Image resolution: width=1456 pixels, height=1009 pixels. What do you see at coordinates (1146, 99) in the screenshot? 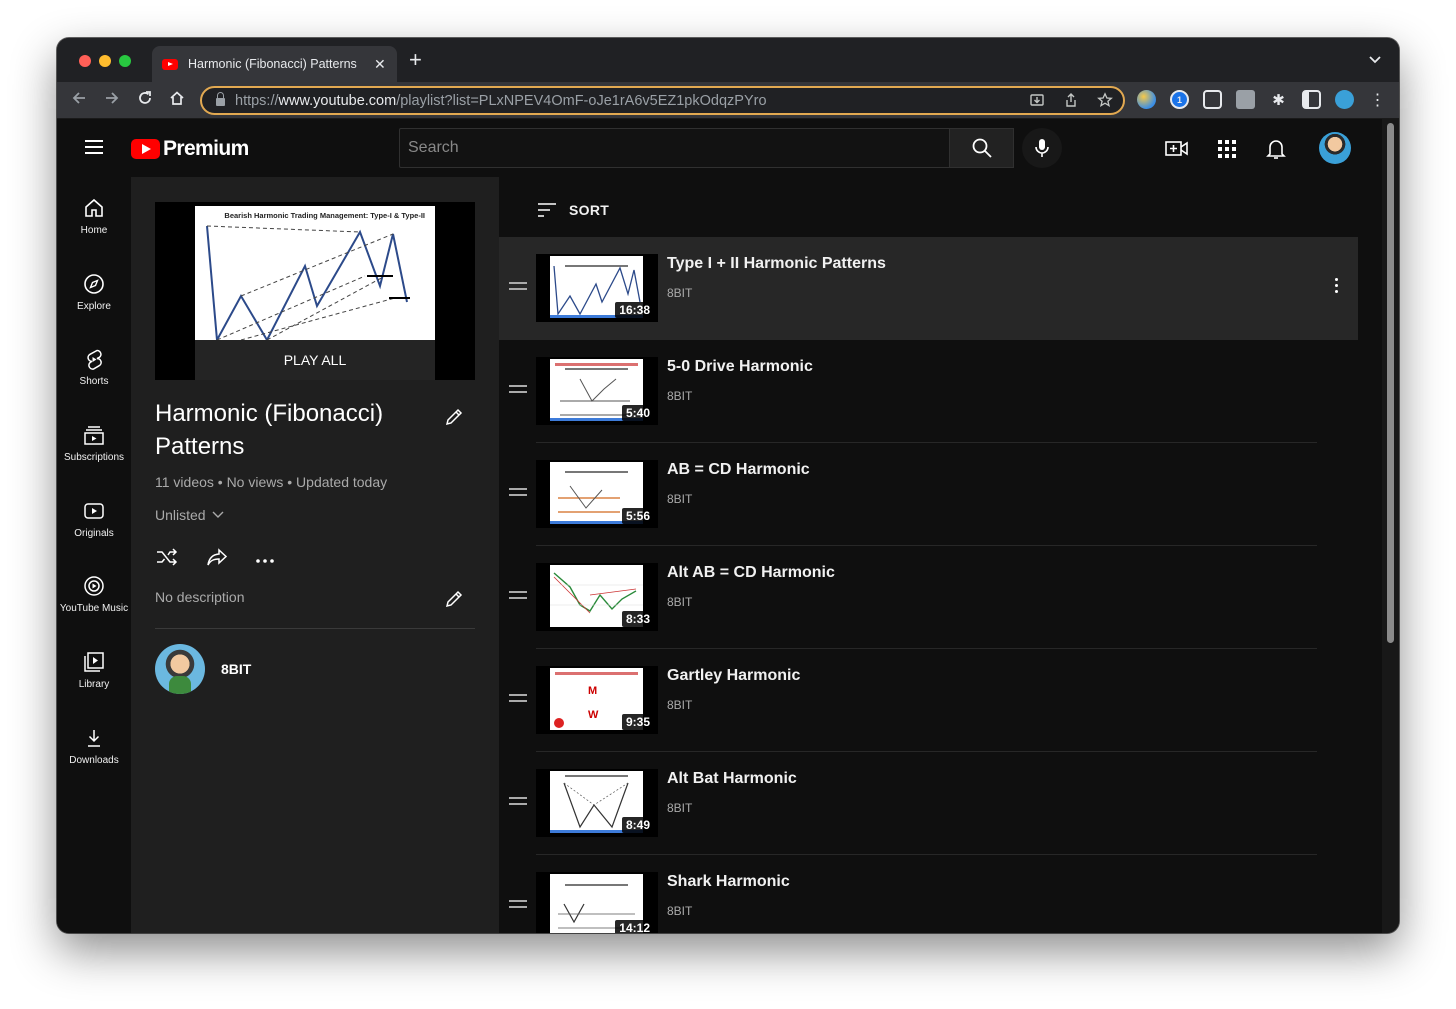
I see `globe-extension-icon` at bounding box center [1146, 99].